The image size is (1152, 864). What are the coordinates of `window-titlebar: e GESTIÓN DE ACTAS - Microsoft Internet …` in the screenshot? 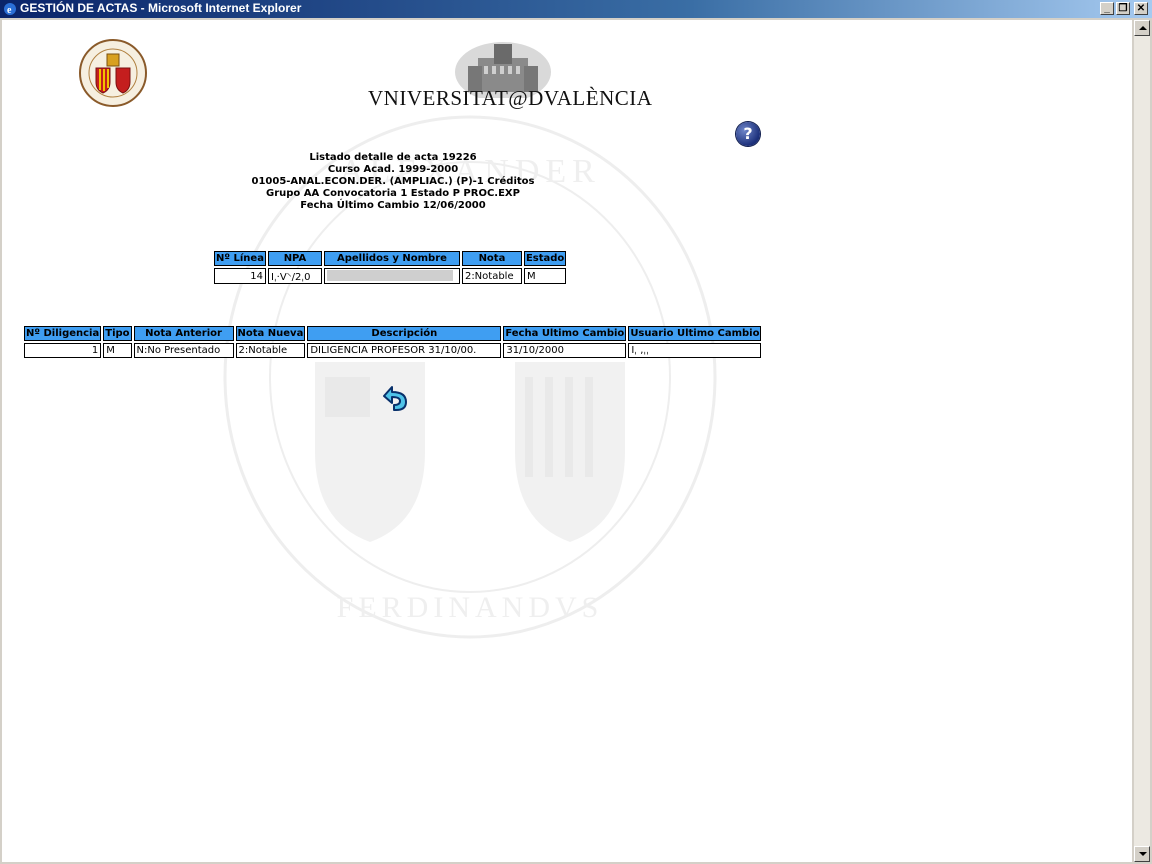 It's located at (576, 9).